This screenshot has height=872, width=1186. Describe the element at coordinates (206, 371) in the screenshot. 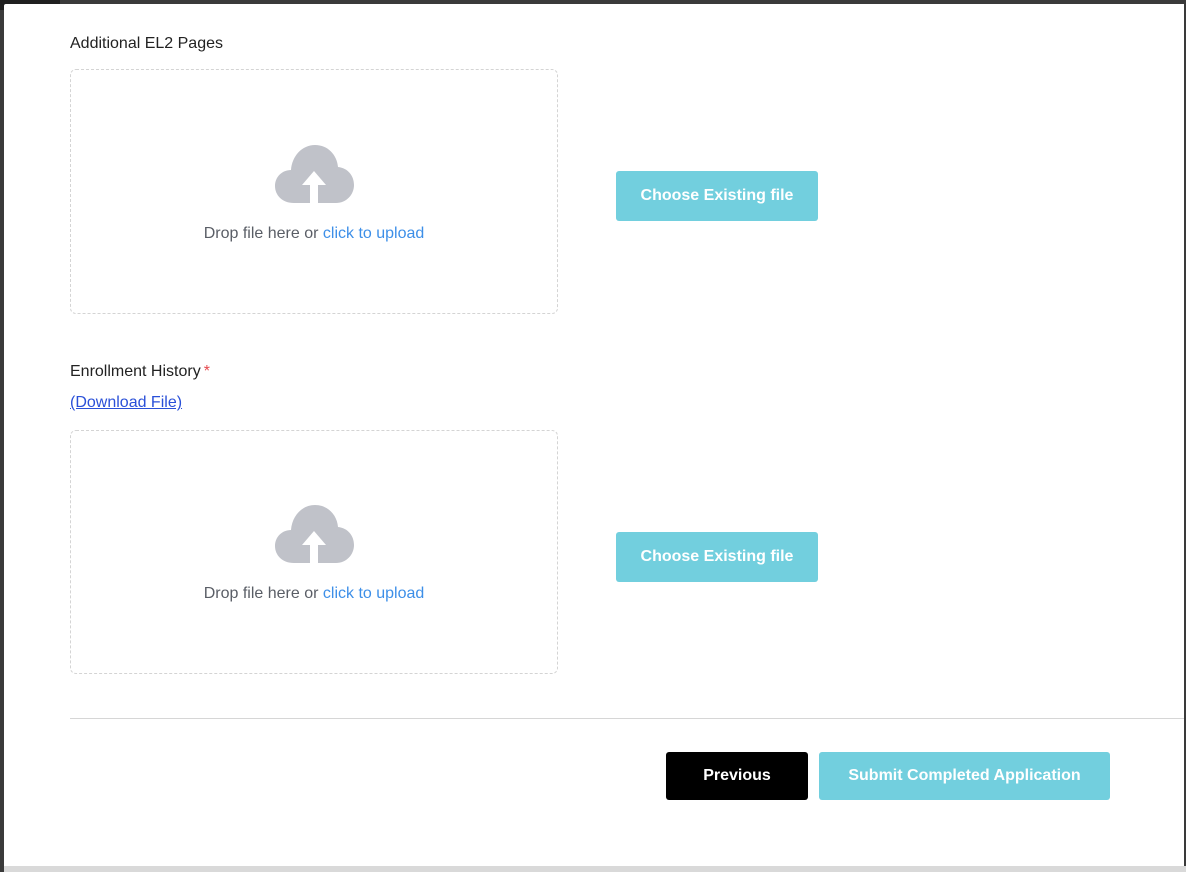

I see `required-marker: *` at that location.